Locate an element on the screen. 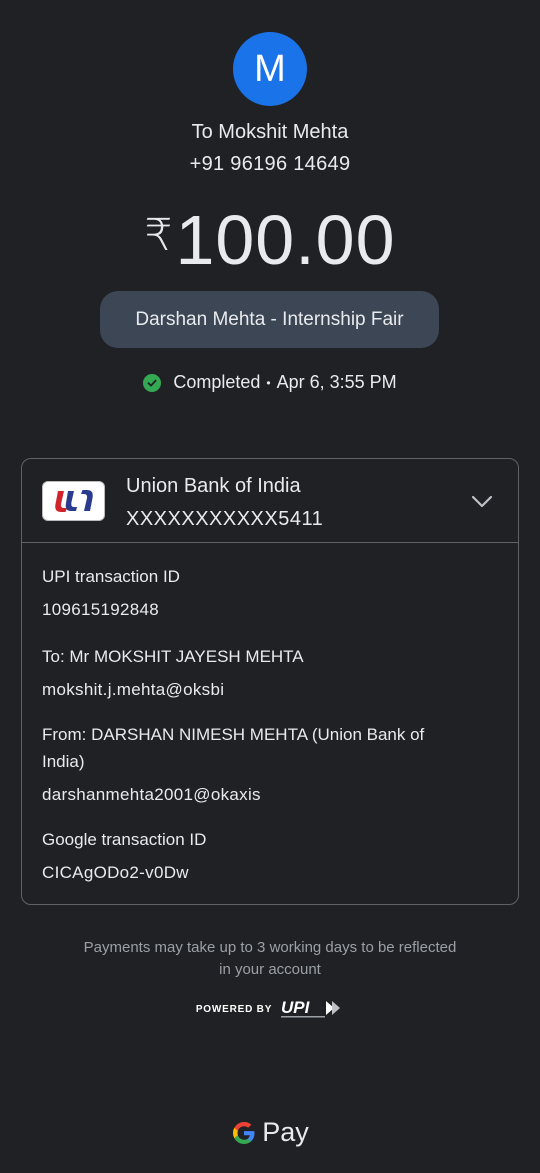  upi-transaction-id-label: UPI transaction ID is located at coordinates (111, 576).